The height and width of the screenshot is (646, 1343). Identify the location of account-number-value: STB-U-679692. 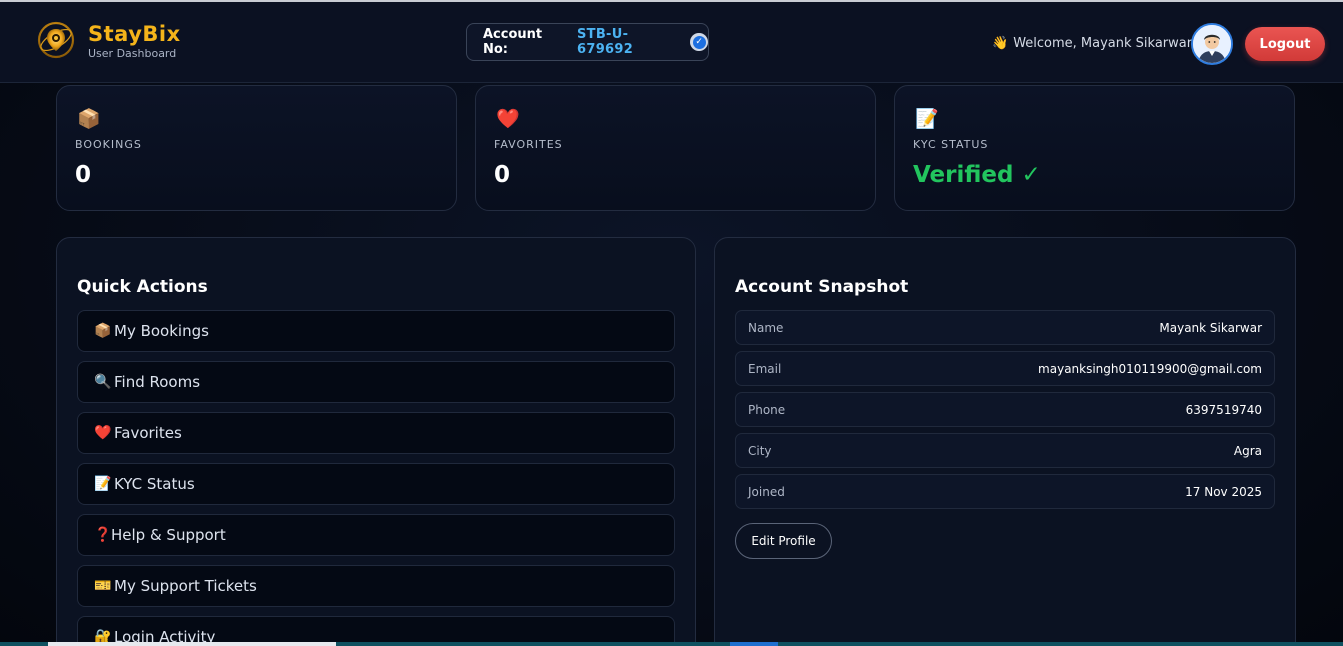
(605, 42).